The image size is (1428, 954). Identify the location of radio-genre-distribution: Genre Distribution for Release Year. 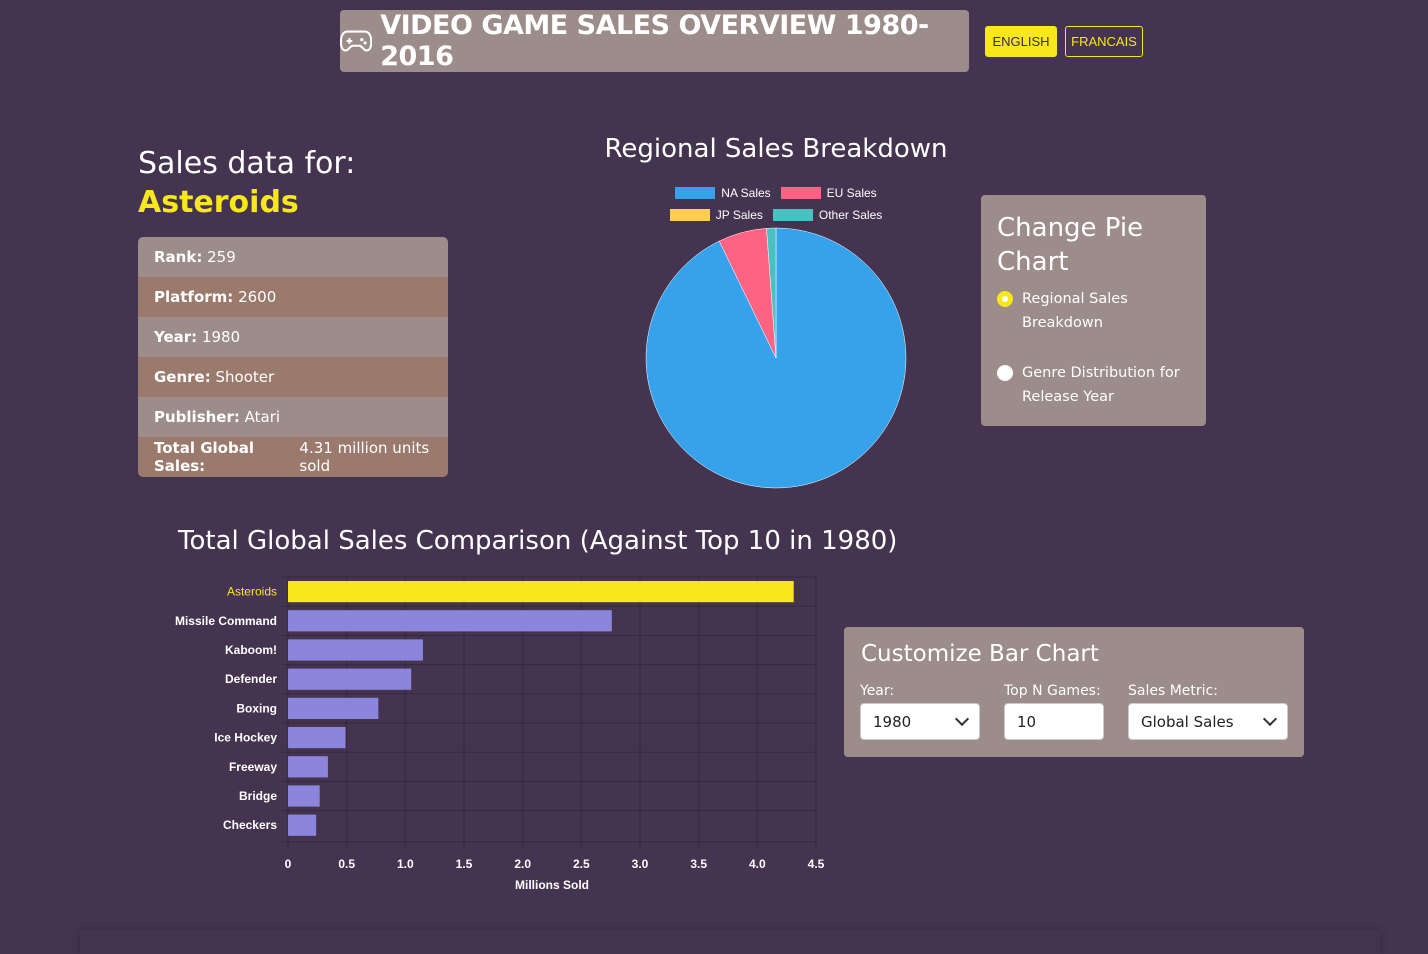
(1093, 385).